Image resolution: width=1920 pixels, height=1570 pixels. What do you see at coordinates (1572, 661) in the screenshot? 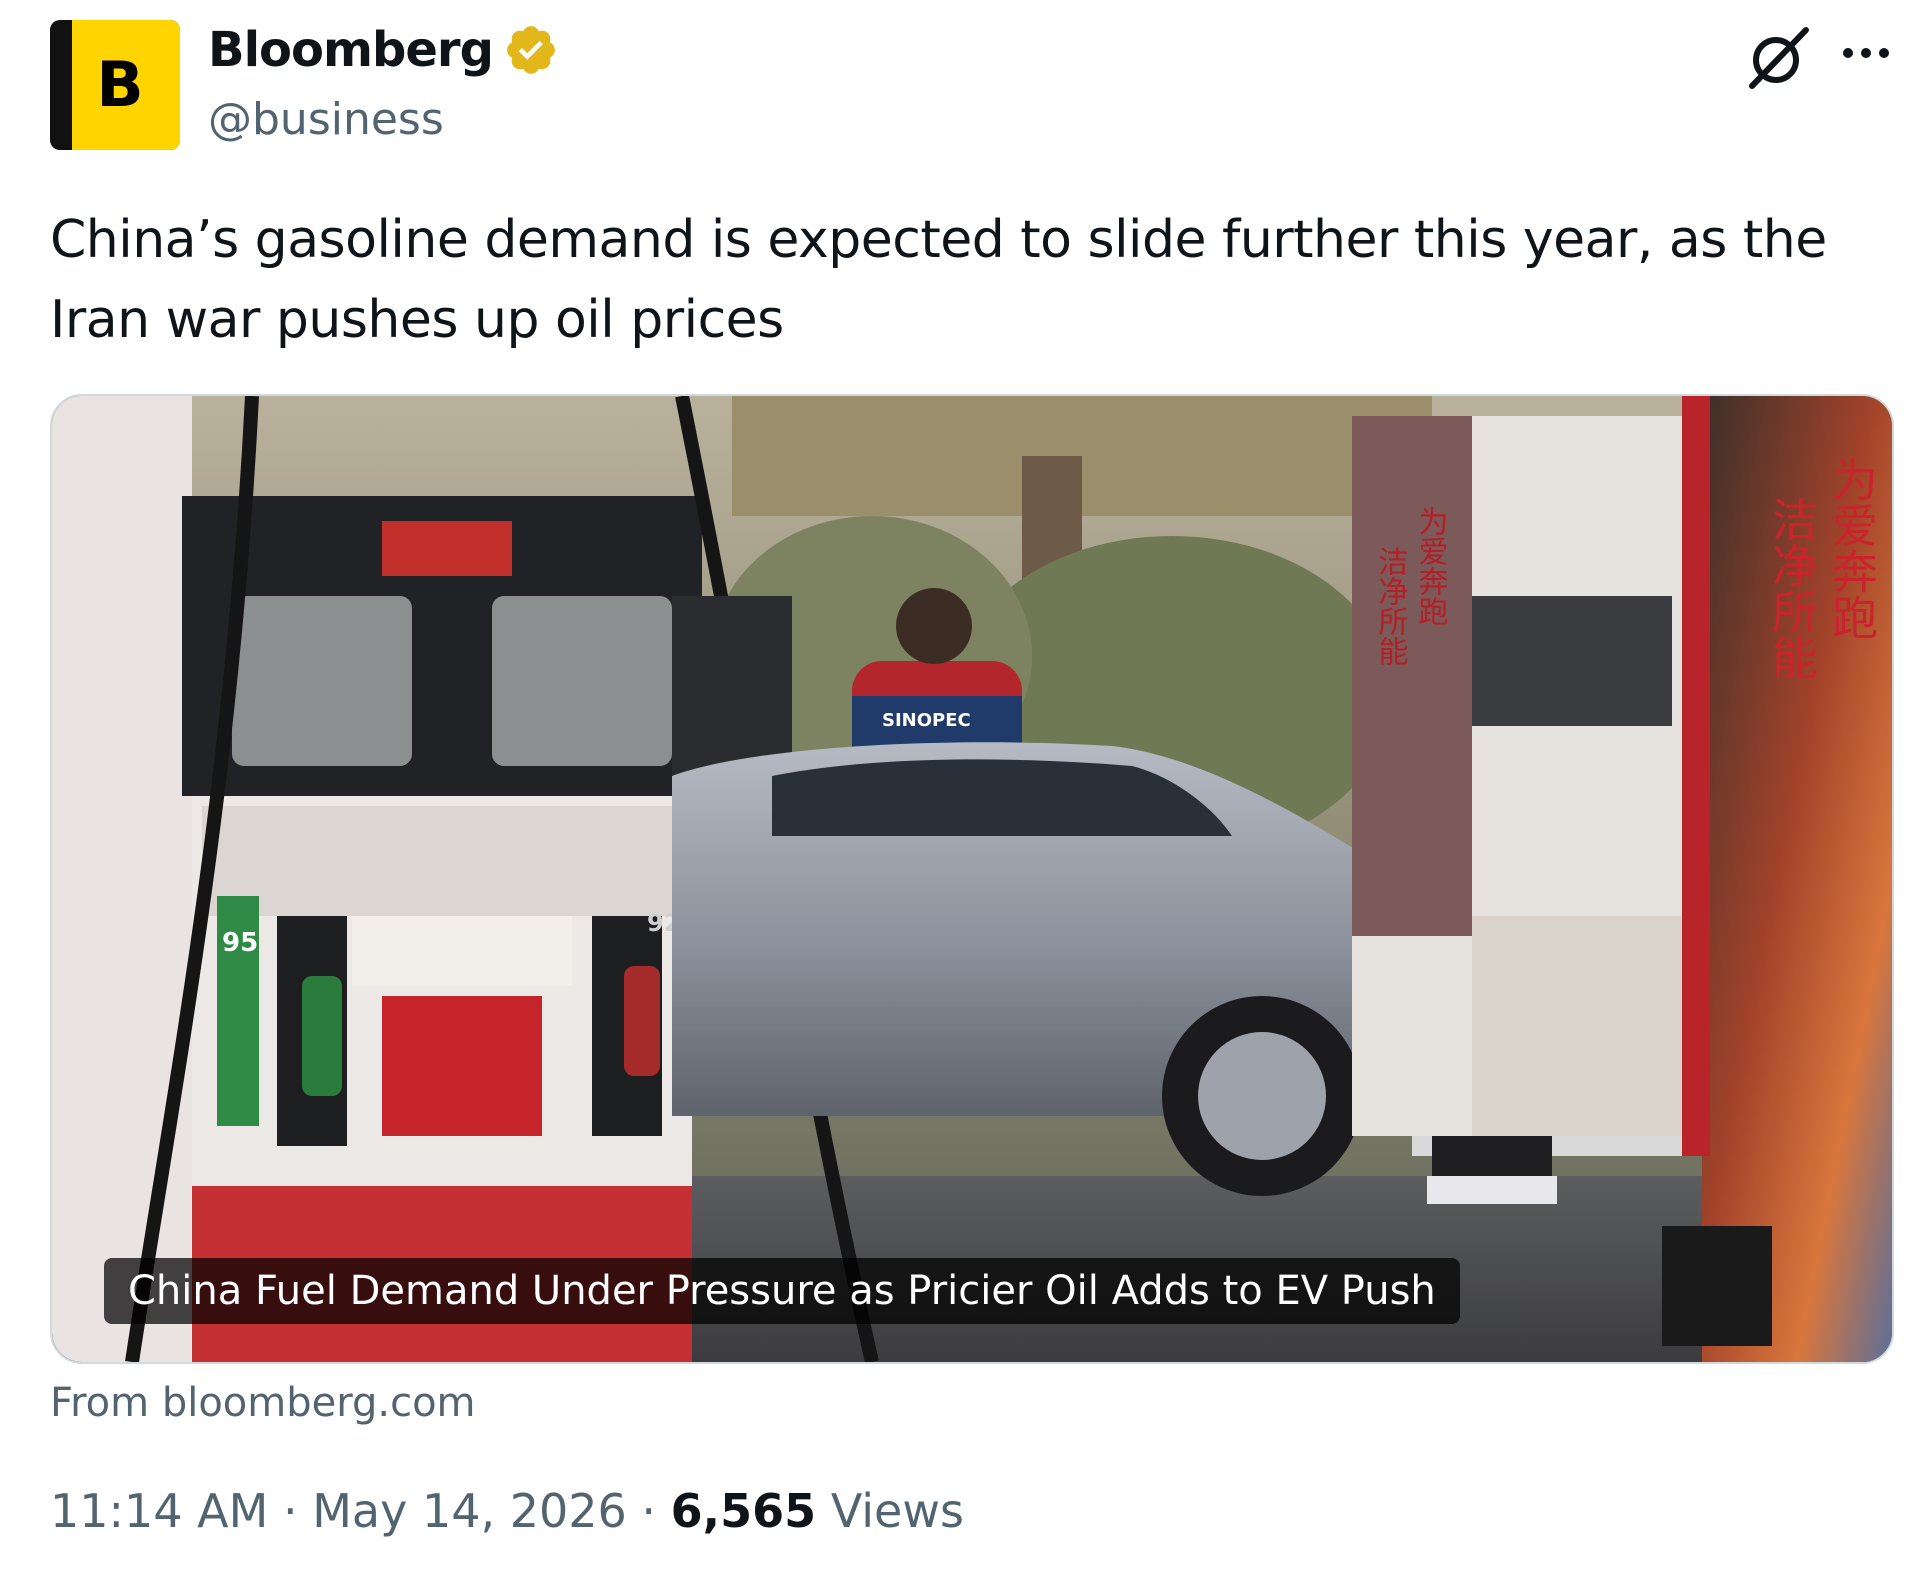
I see `right-pump-head` at bounding box center [1572, 661].